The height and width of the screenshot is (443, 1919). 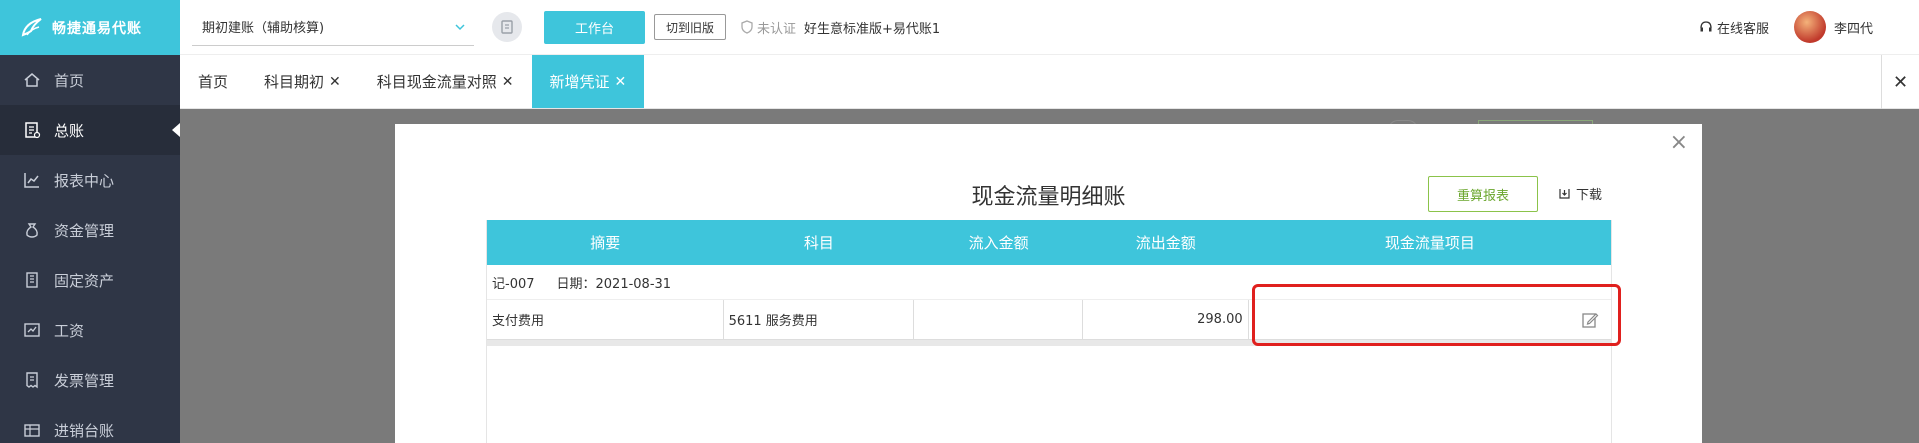 What do you see at coordinates (777, 29) in the screenshot?
I see `unverified-label: 未认证` at bounding box center [777, 29].